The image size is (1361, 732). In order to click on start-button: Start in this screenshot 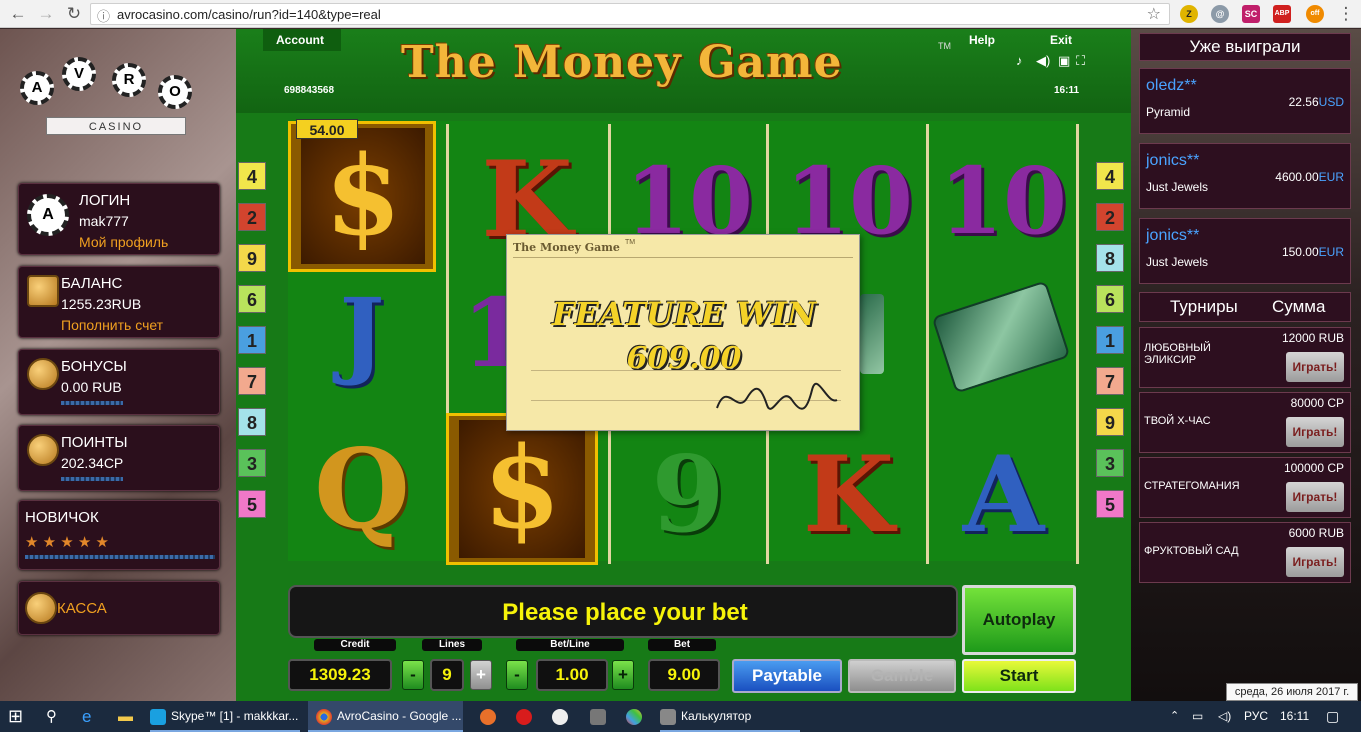, I will do `click(1019, 676)`.